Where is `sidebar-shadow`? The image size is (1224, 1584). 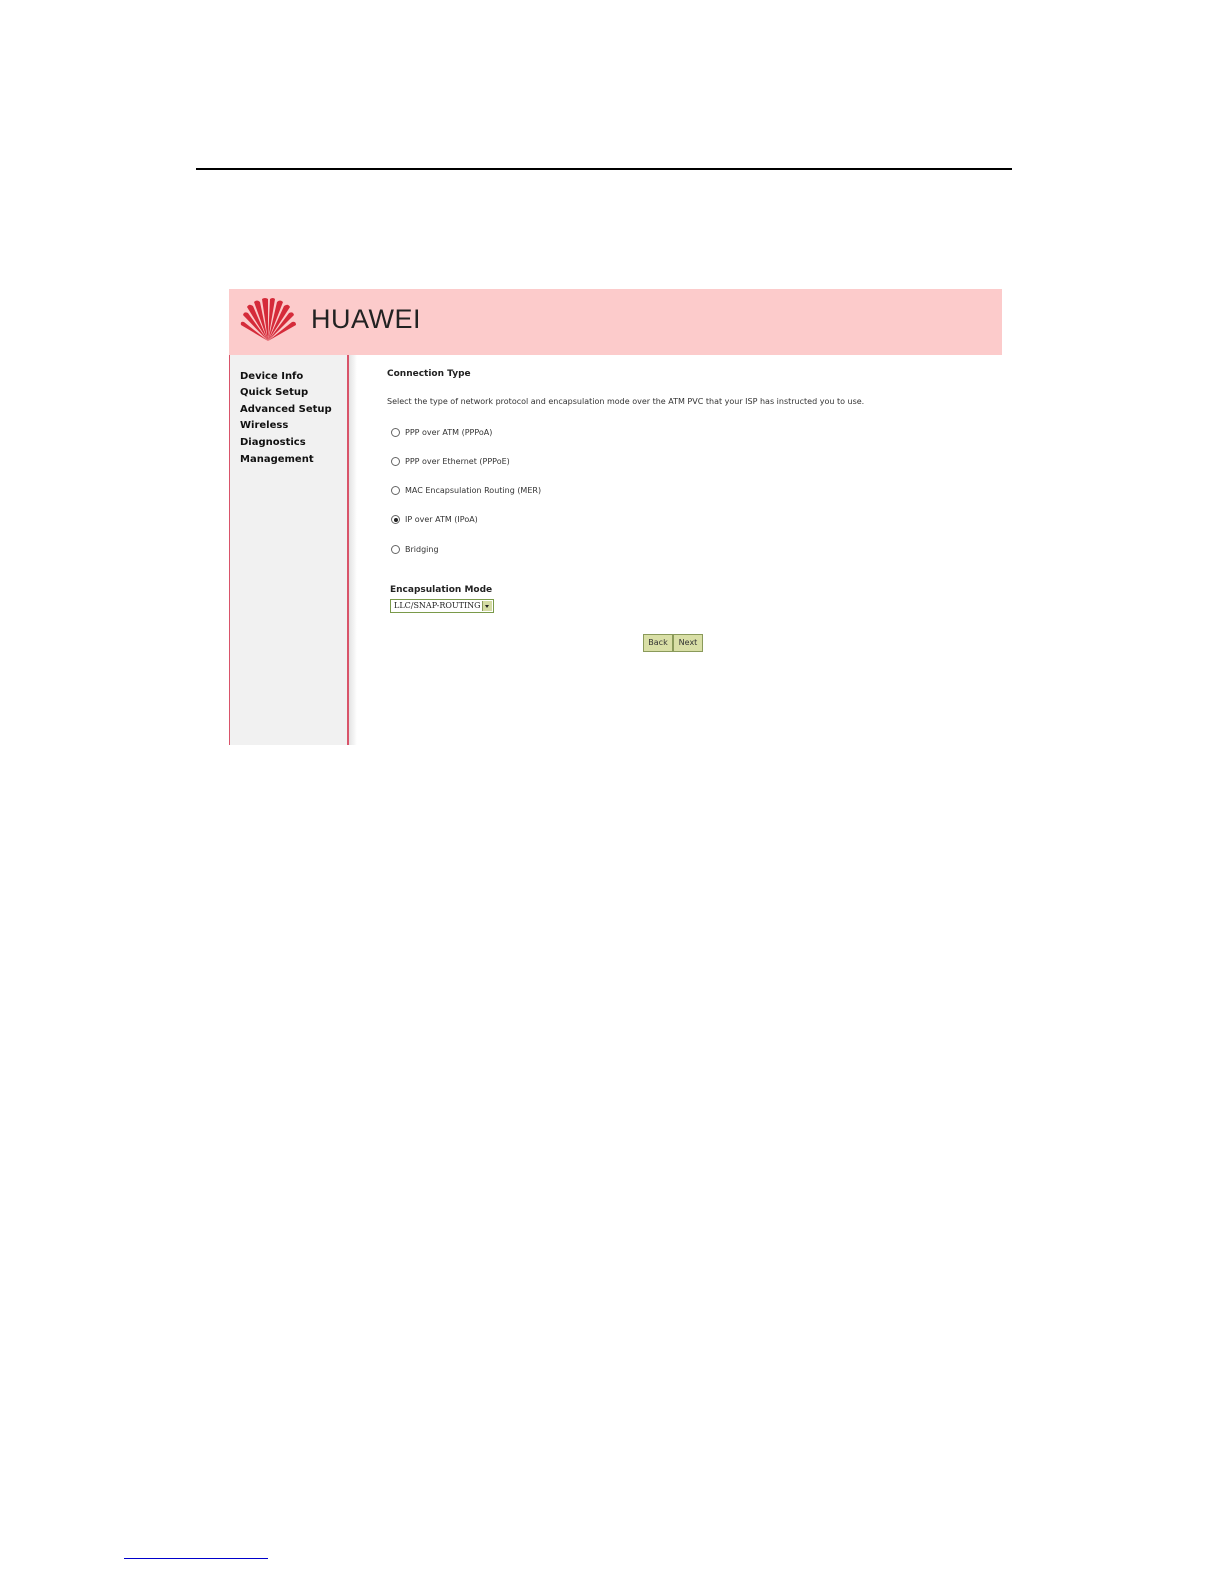
sidebar-shadow is located at coordinates (353, 550).